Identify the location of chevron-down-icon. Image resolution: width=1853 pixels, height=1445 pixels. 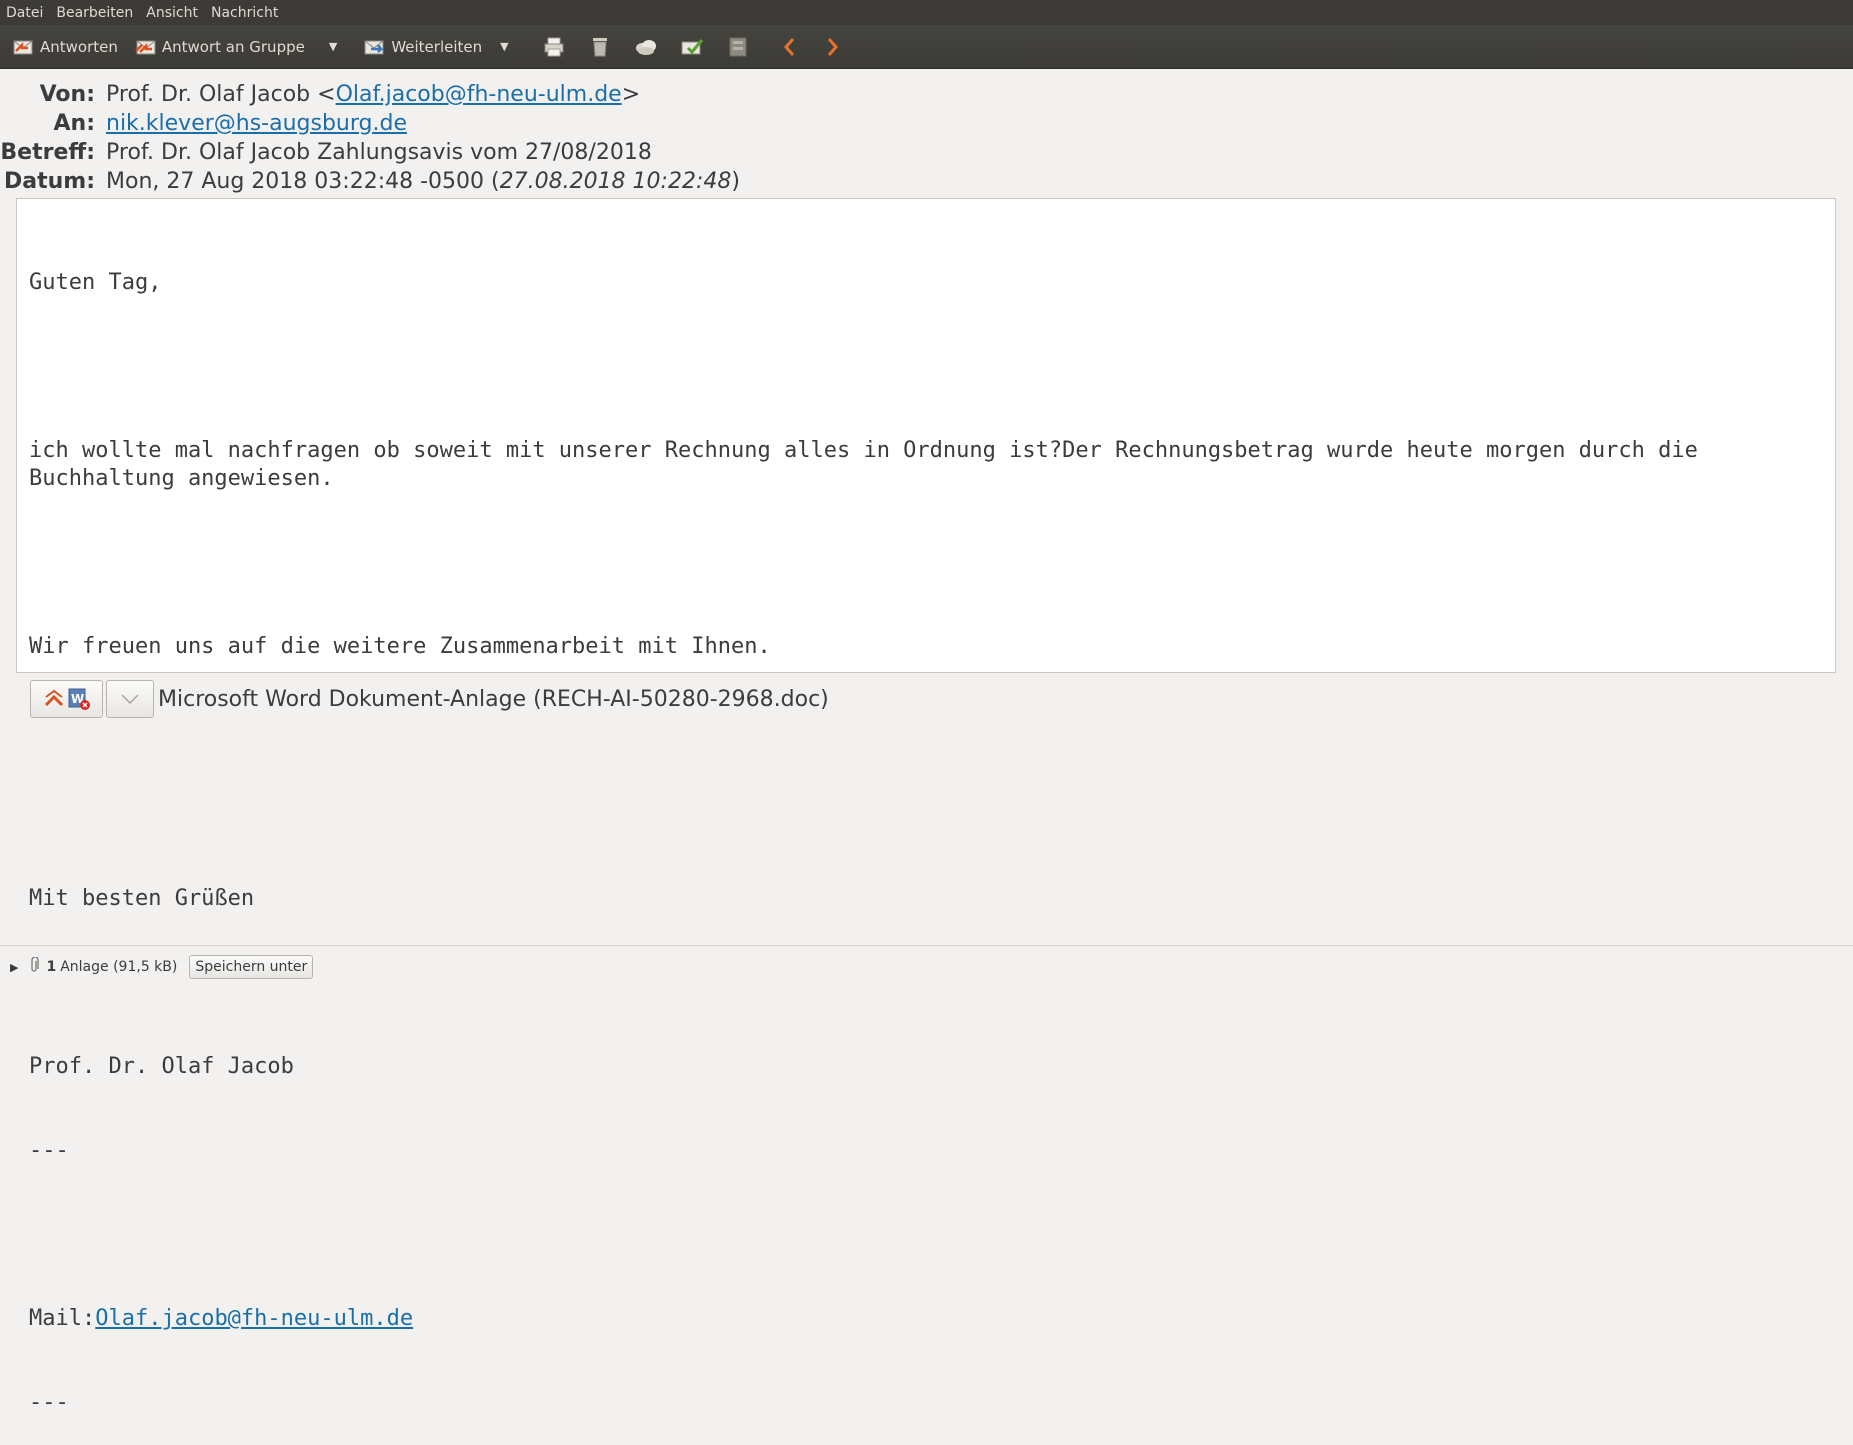
(130, 699).